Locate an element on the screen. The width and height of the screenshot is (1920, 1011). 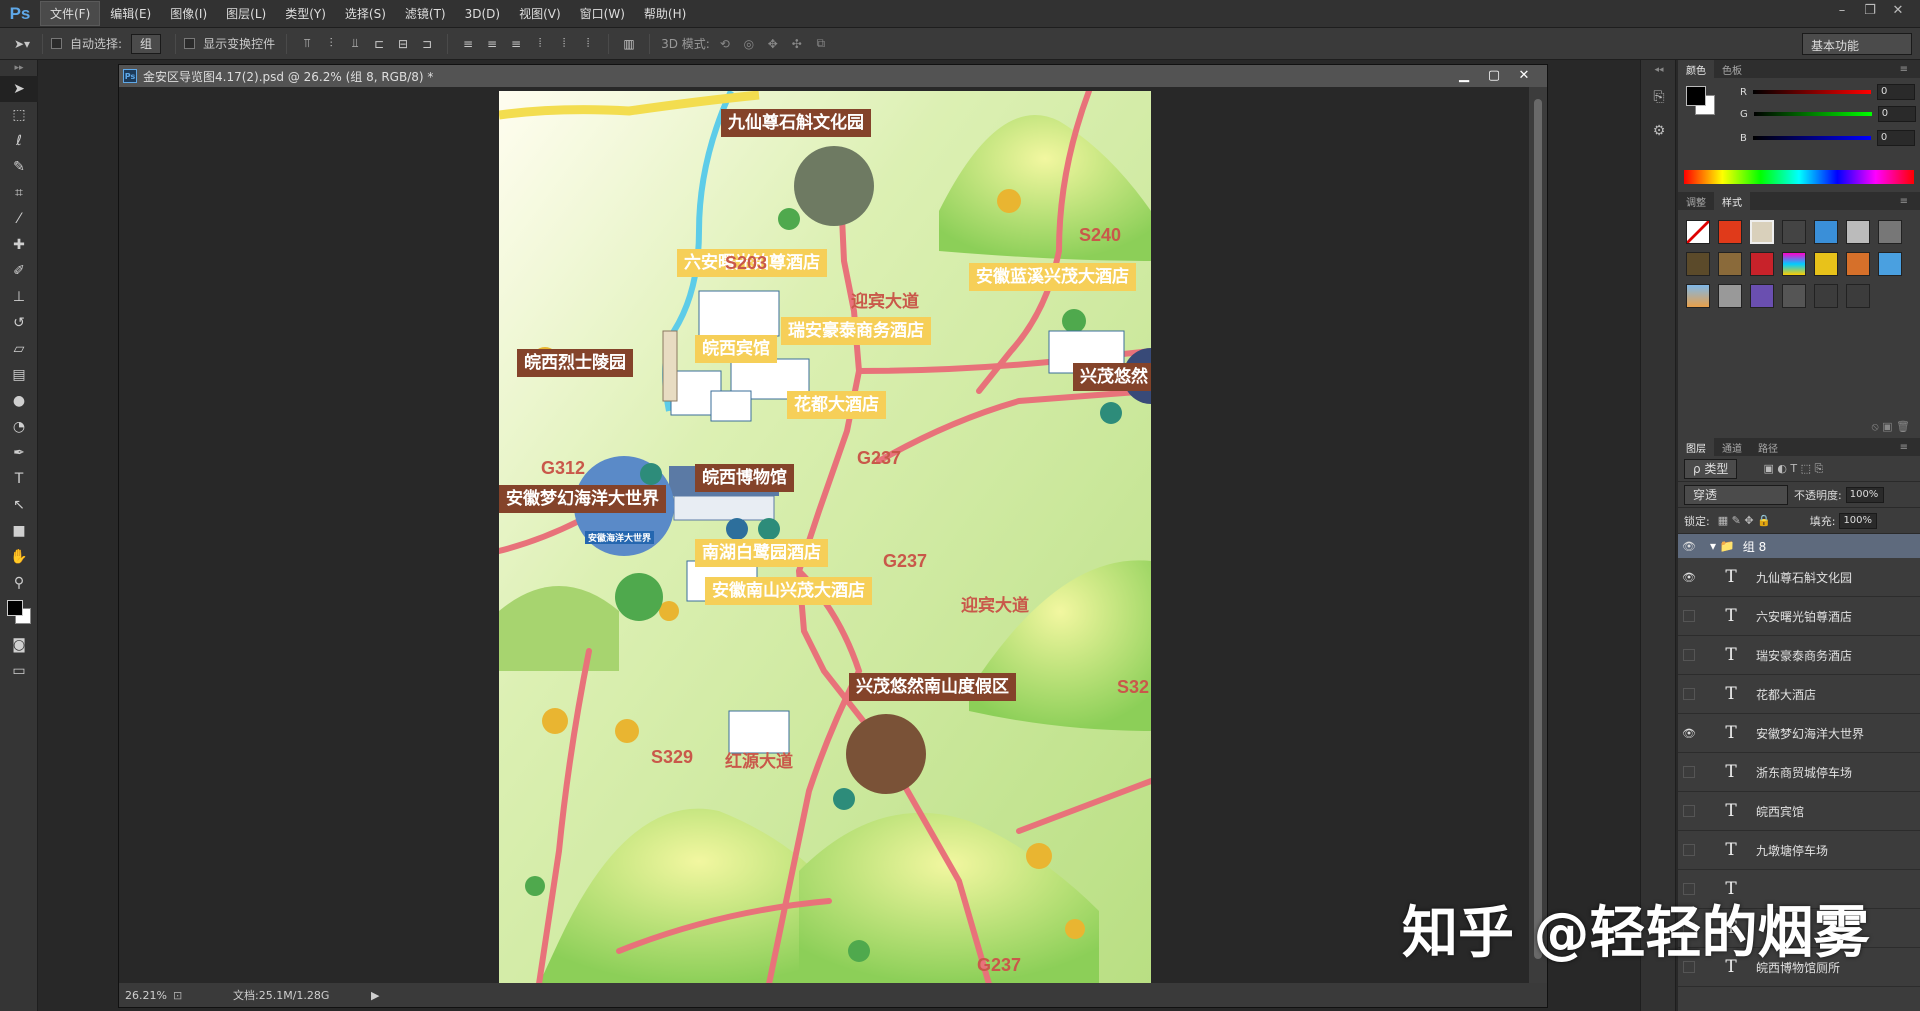
collapse-dock-icon: ◂◂ is located at coordinates (1659, 70).